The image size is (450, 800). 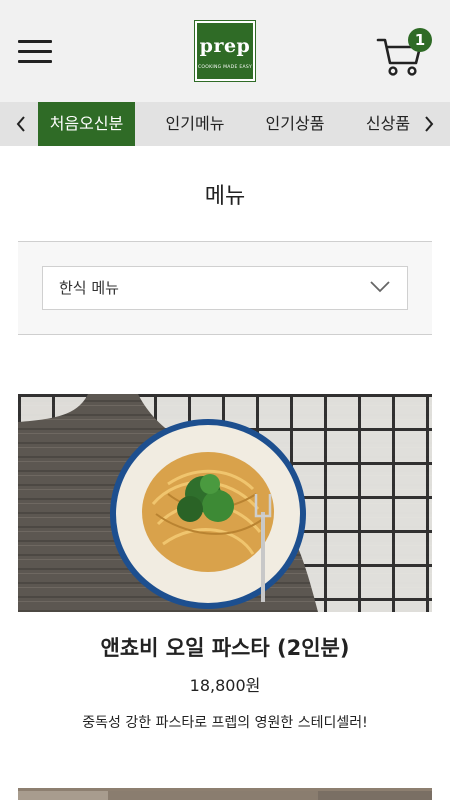 I want to click on page-title: 메뉴, so click(x=225, y=196).